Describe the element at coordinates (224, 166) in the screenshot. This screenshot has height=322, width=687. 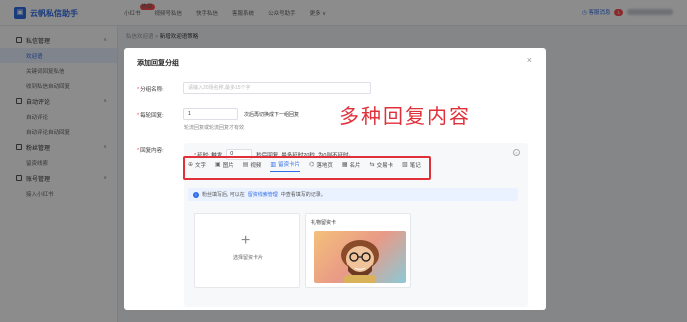
I see `tab-image: ▣ 图片` at that location.